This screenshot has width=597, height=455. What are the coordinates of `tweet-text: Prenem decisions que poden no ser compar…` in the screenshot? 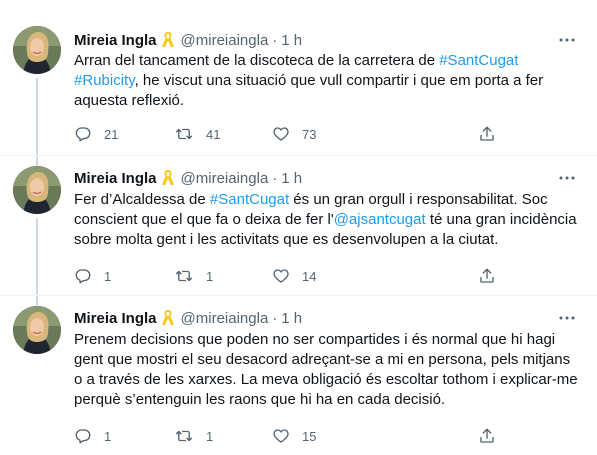 It's located at (326, 370).